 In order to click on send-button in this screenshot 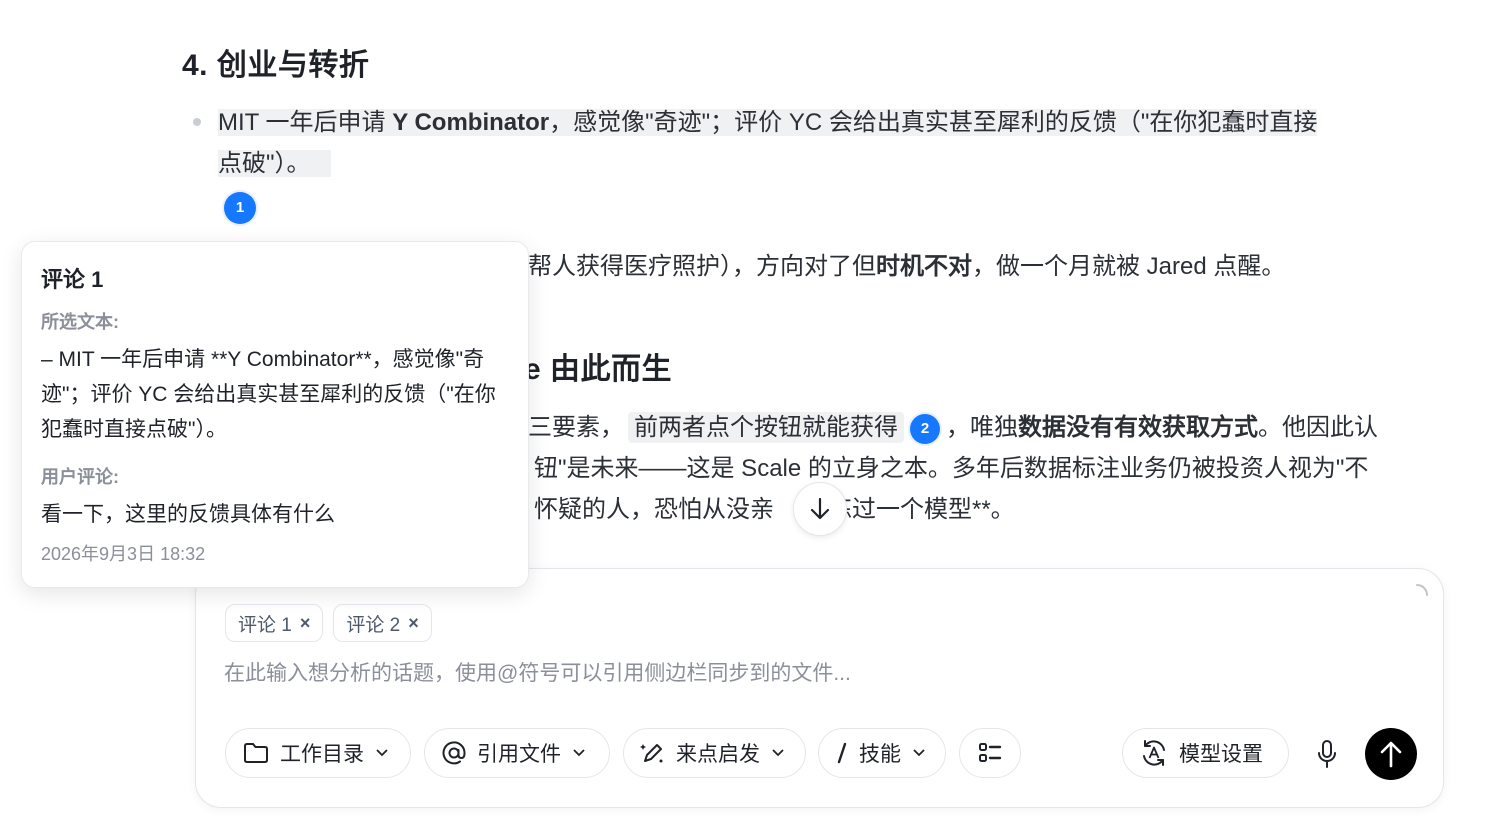, I will do `click(1391, 754)`.